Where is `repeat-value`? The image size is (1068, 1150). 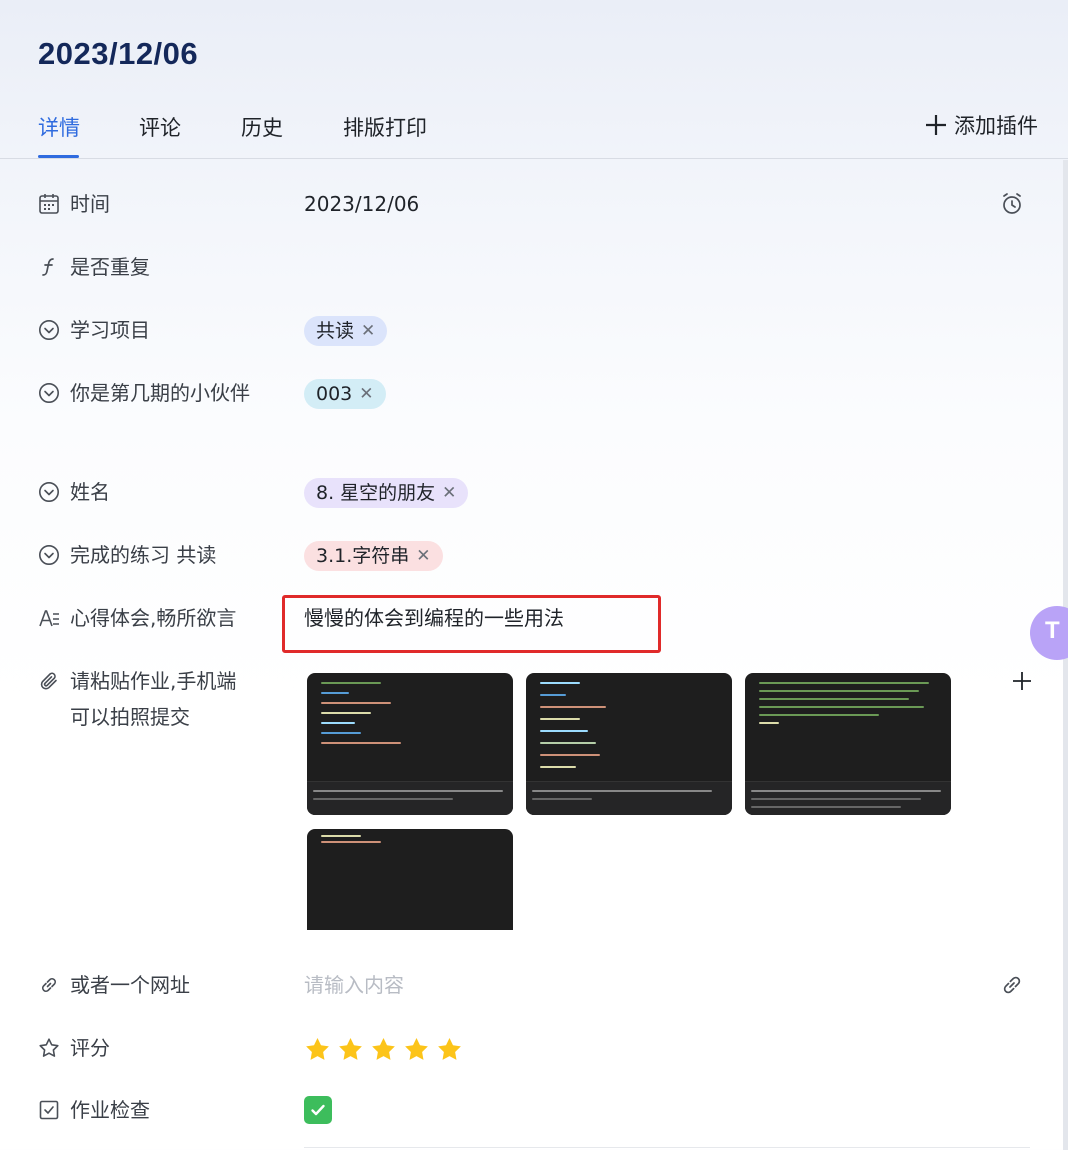 repeat-value is located at coordinates (604, 267).